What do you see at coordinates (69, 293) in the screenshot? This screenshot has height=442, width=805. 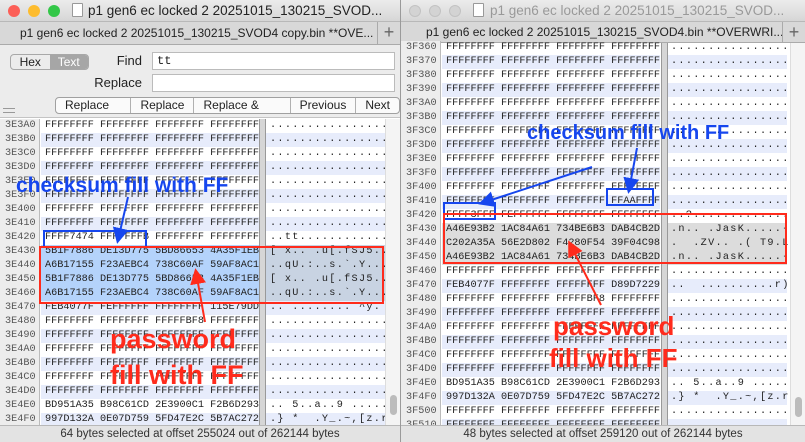 I see `hex-group: A6B17155` at bounding box center [69, 293].